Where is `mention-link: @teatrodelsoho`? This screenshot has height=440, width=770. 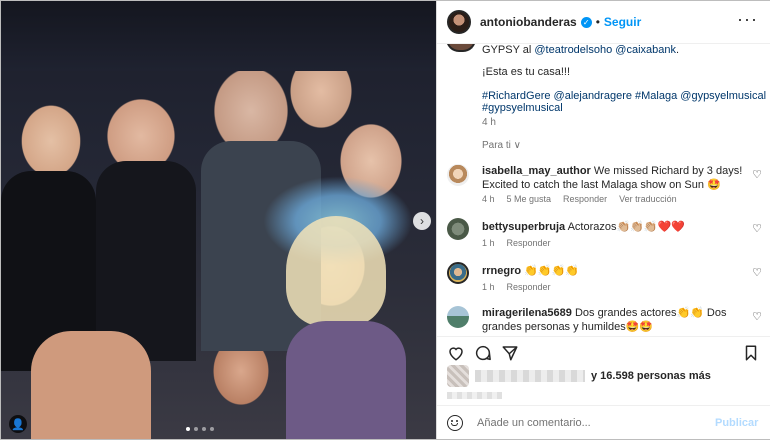 mention-link: @teatrodelsoho is located at coordinates (573, 50).